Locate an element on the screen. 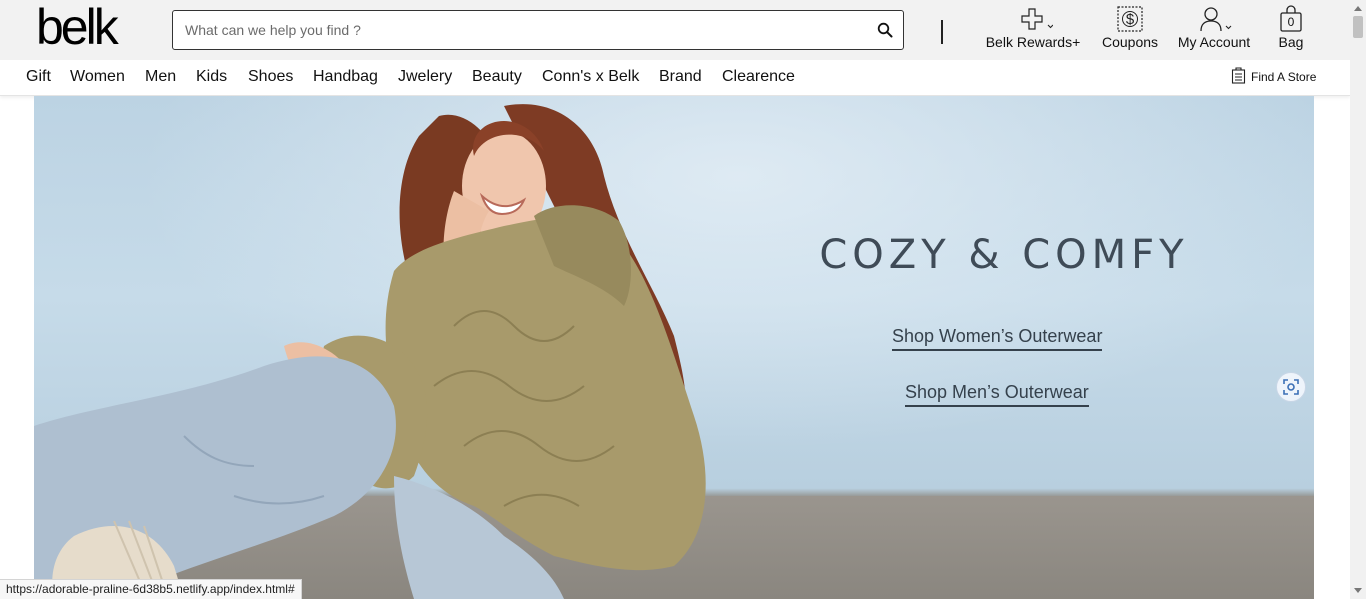  nav-item-gift: Gift is located at coordinates (38, 77).